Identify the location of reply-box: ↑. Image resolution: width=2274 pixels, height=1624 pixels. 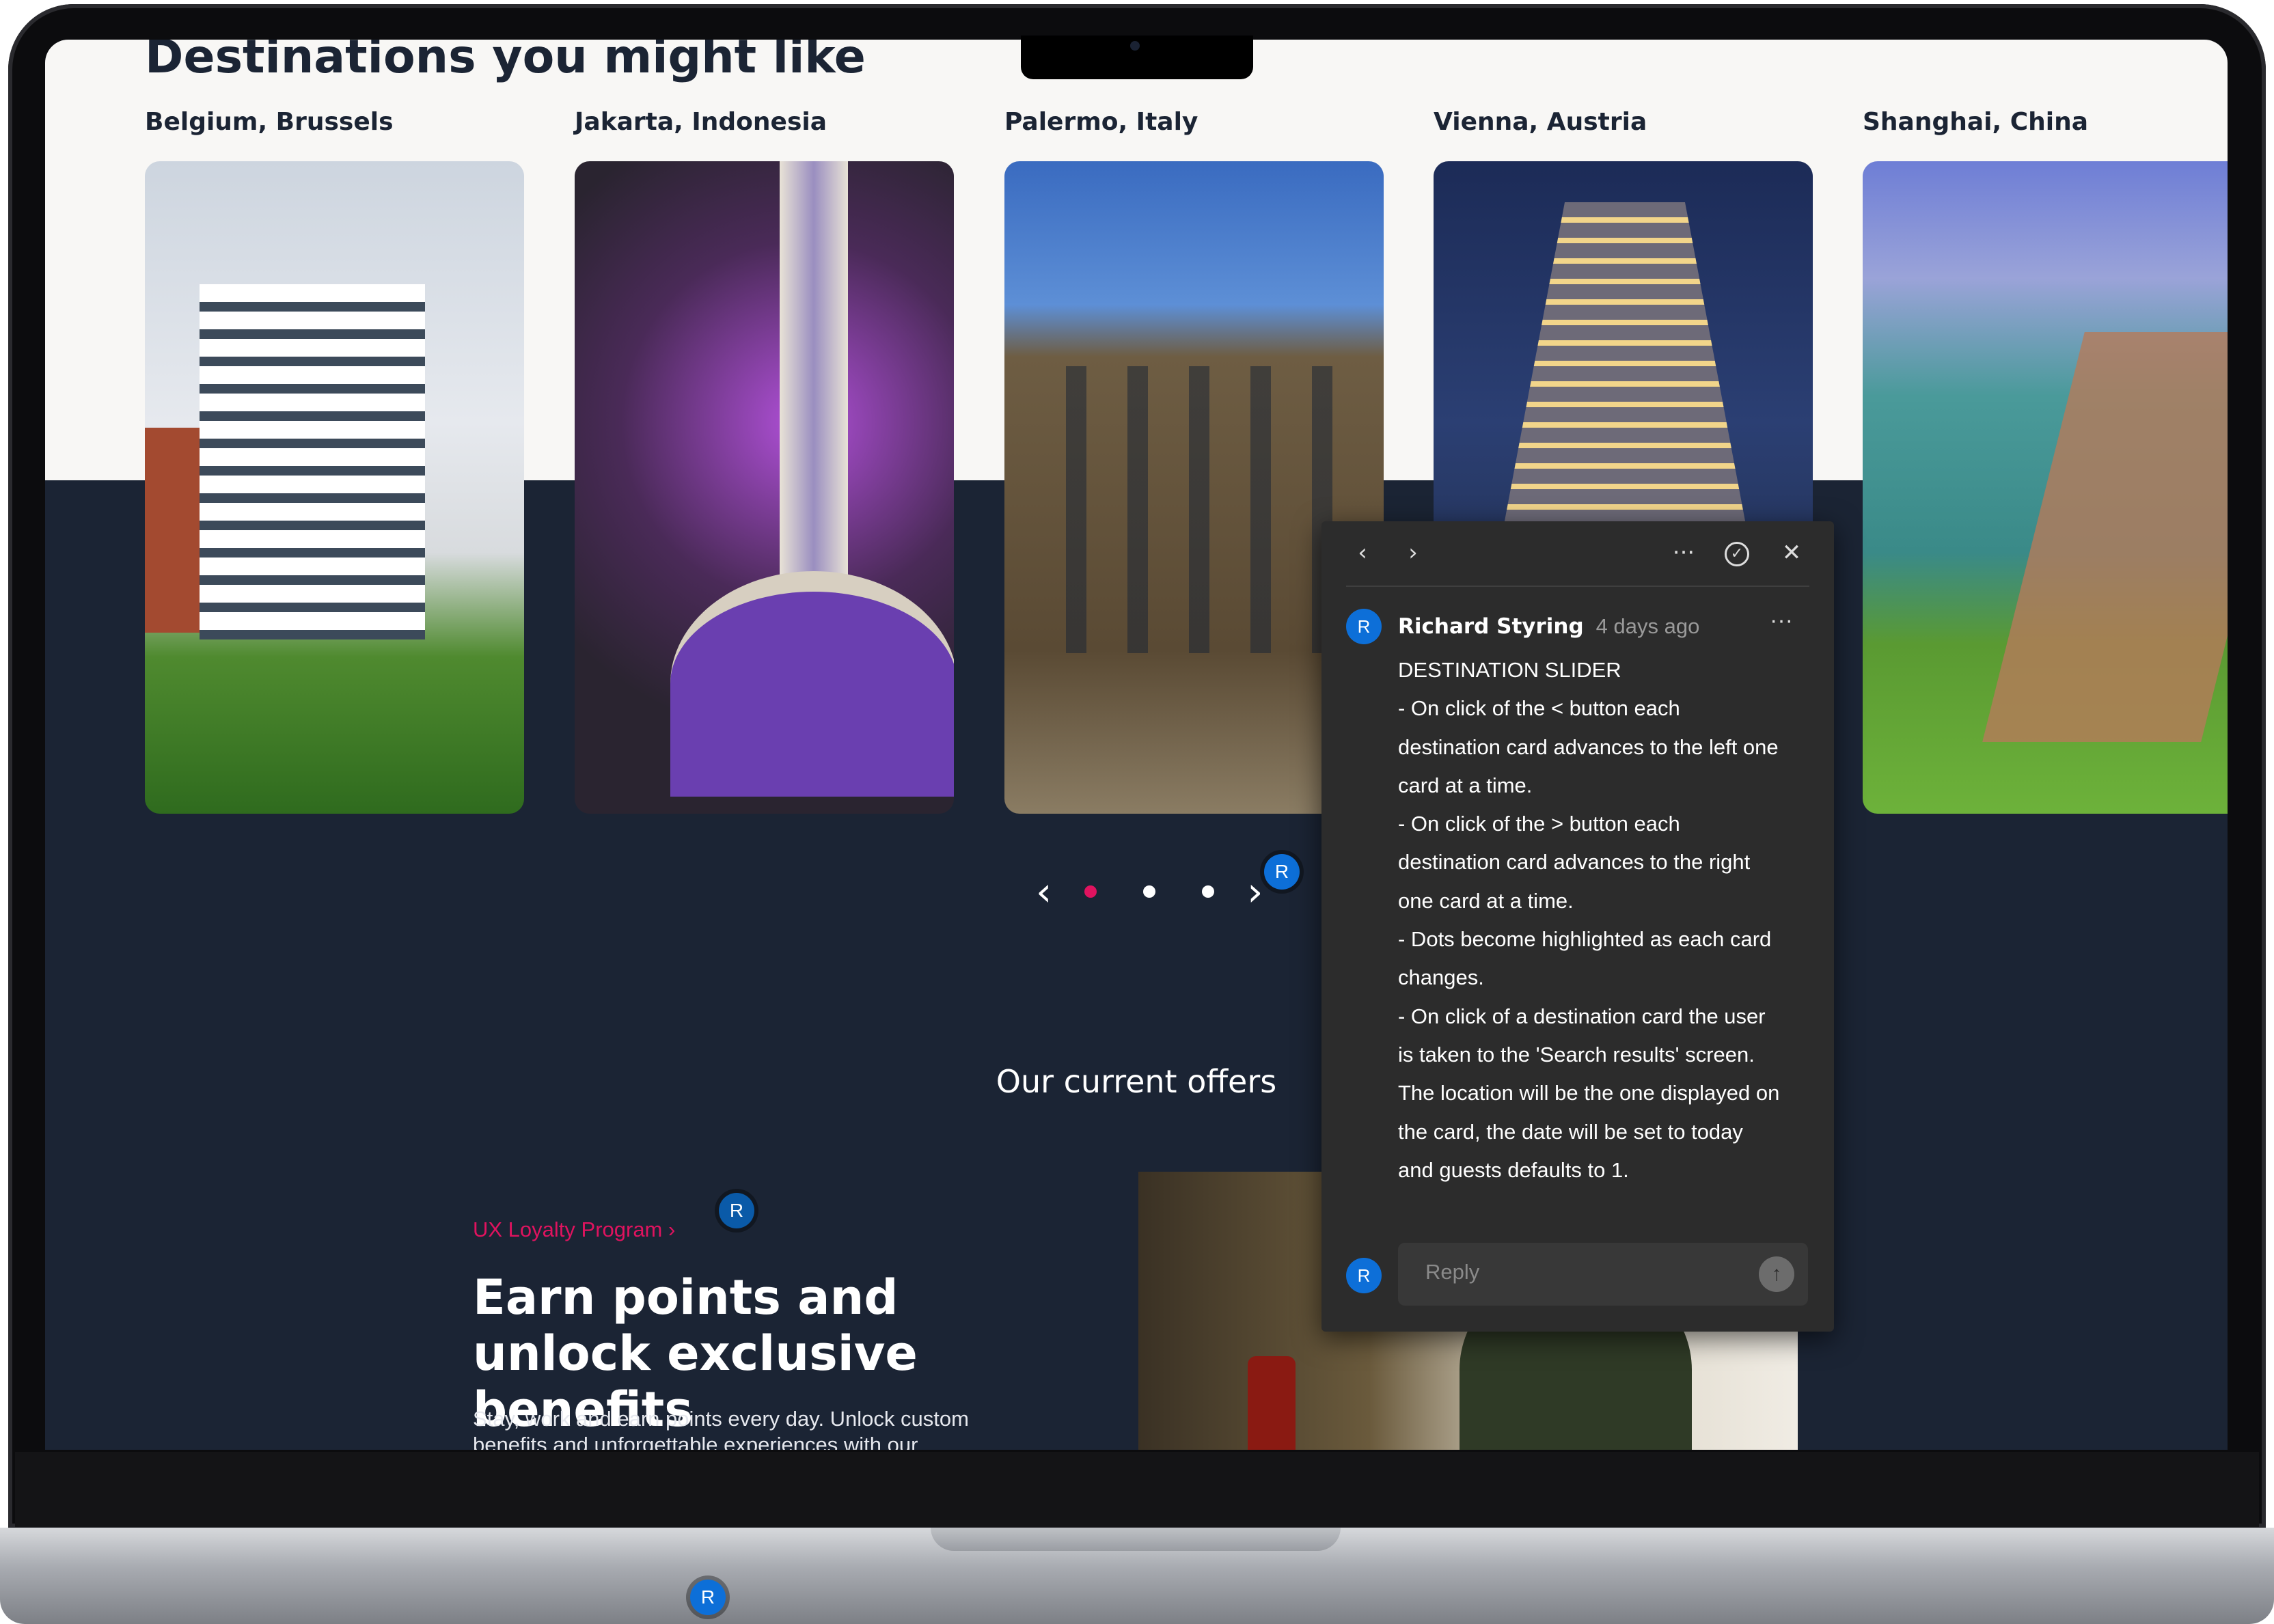
(1603, 1274).